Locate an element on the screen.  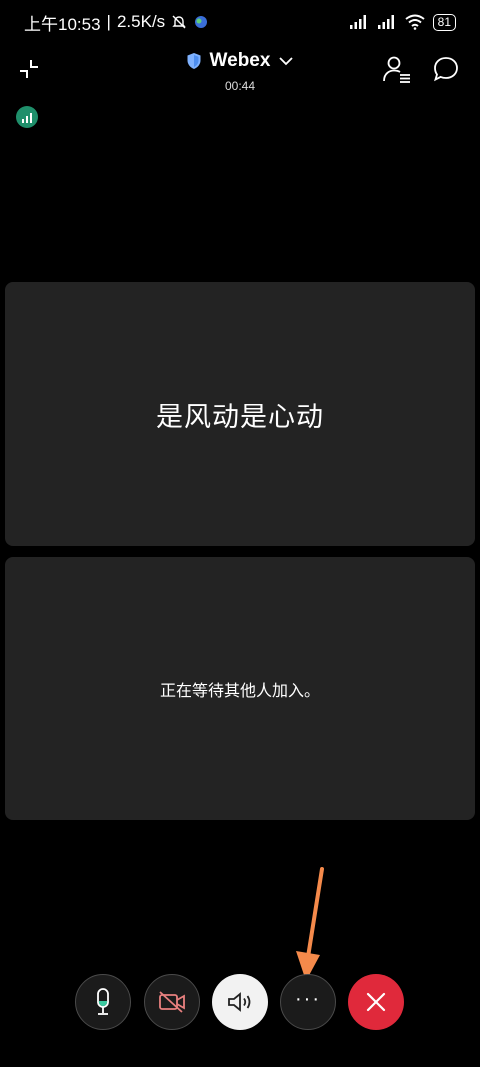
meeting-title-row: Webex is located at coordinates (240, 61).